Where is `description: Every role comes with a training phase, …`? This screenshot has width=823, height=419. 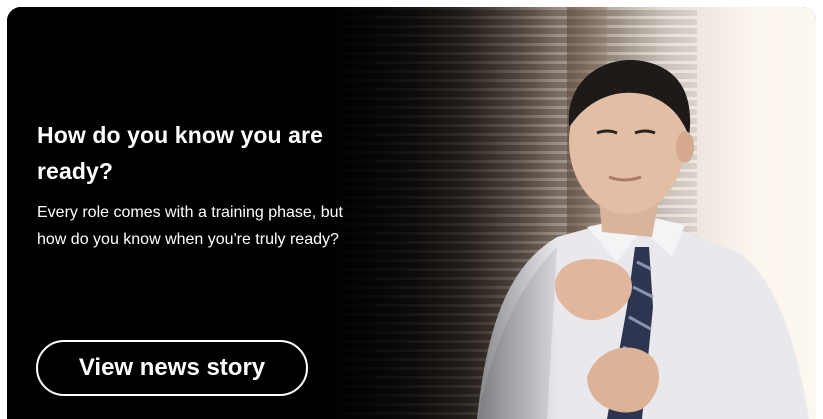
description: Every role comes with a training phase, … is located at coordinates (190, 226).